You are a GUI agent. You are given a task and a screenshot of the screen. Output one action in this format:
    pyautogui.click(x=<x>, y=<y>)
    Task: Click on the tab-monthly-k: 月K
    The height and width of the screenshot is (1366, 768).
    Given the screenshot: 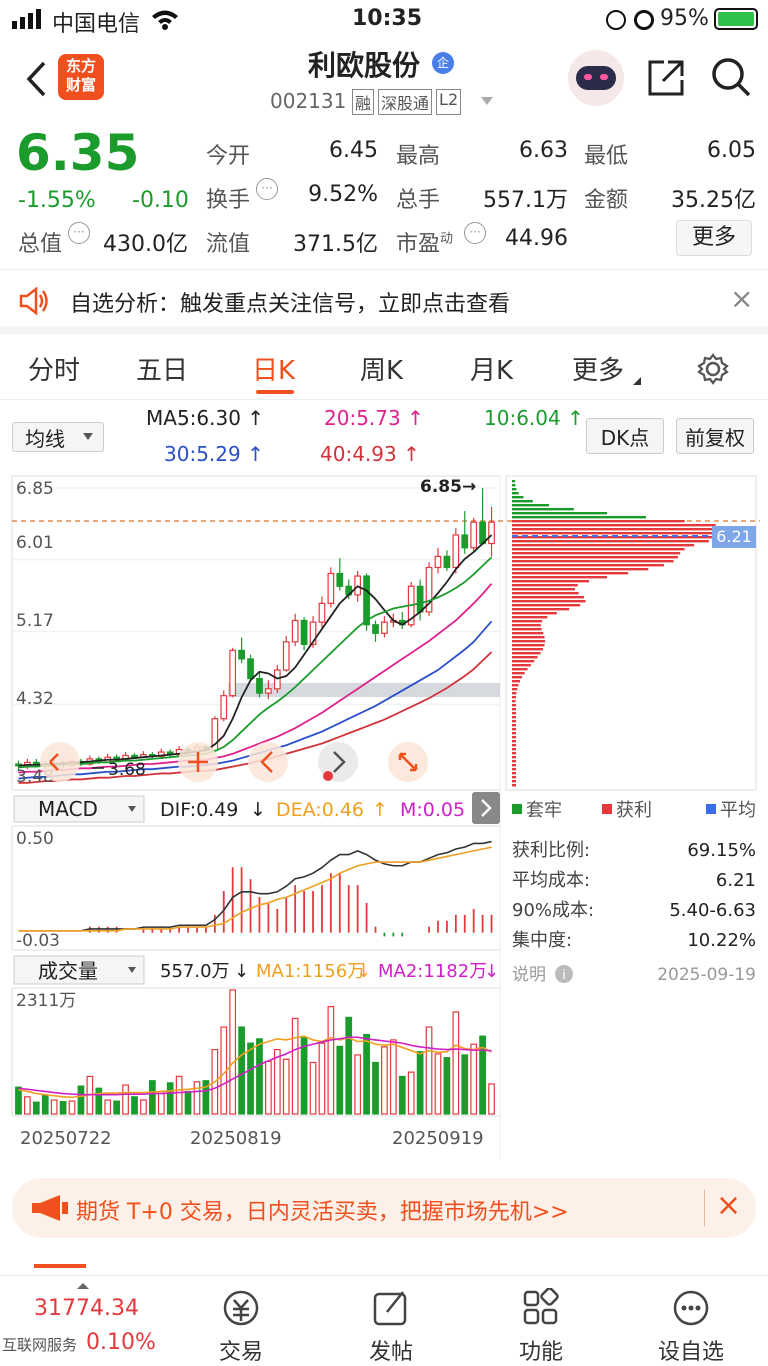 What is the action you would take?
    pyautogui.click(x=491, y=368)
    